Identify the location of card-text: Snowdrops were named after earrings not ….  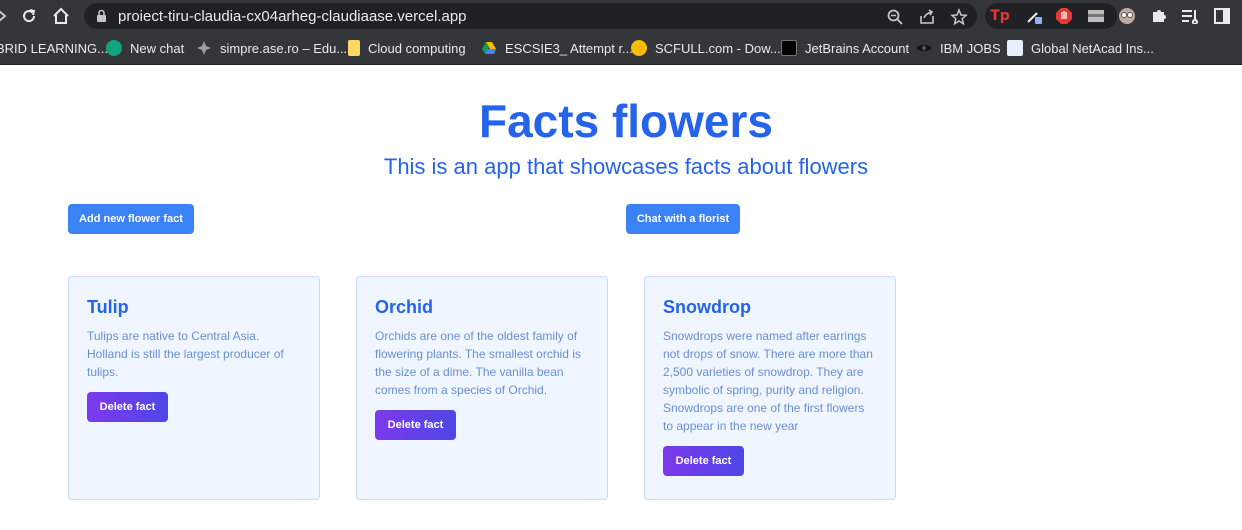
(768, 381).